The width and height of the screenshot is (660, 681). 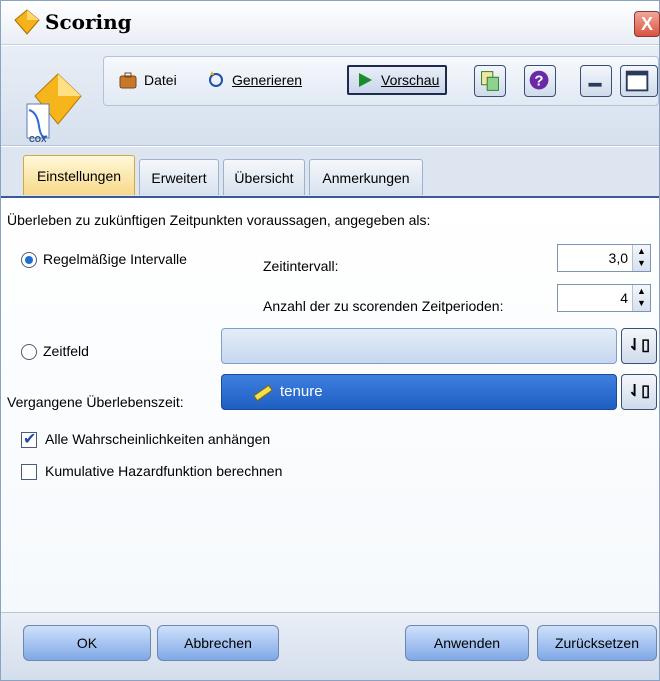 I want to click on node-label: COX, so click(x=38, y=139).